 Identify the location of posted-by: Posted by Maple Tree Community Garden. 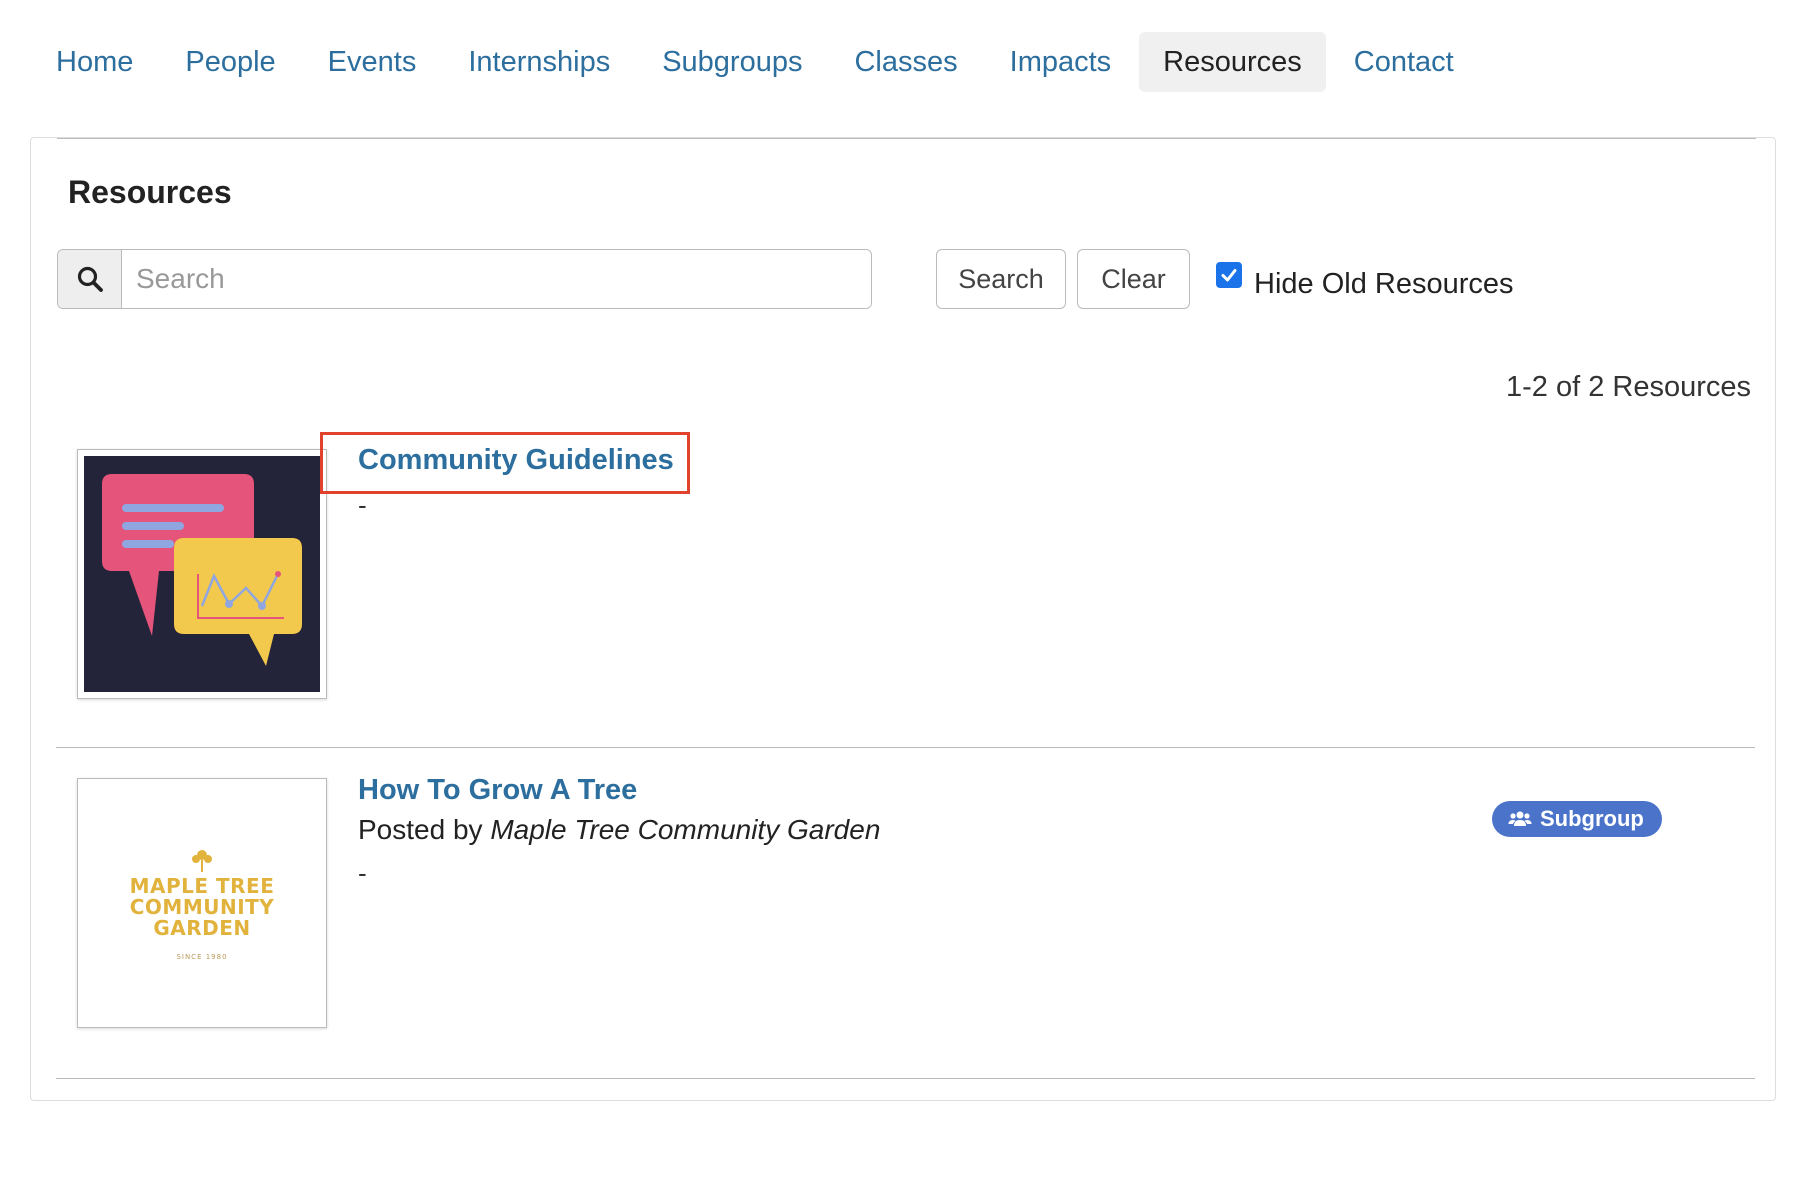
(619, 830).